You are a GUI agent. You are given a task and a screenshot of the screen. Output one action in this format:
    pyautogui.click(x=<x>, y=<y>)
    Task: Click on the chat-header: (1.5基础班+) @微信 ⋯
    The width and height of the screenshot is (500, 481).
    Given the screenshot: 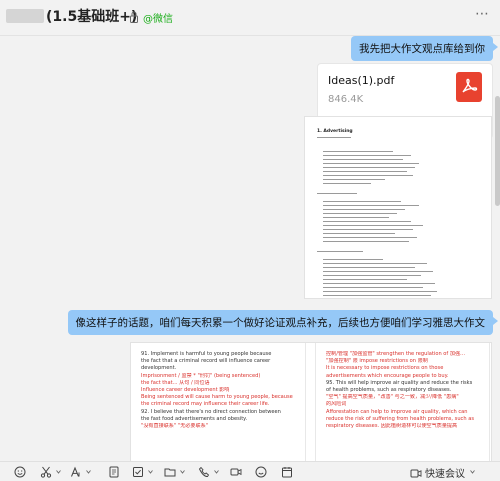 What is the action you would take?
    pyautogui.click(x=250, y=18)
    